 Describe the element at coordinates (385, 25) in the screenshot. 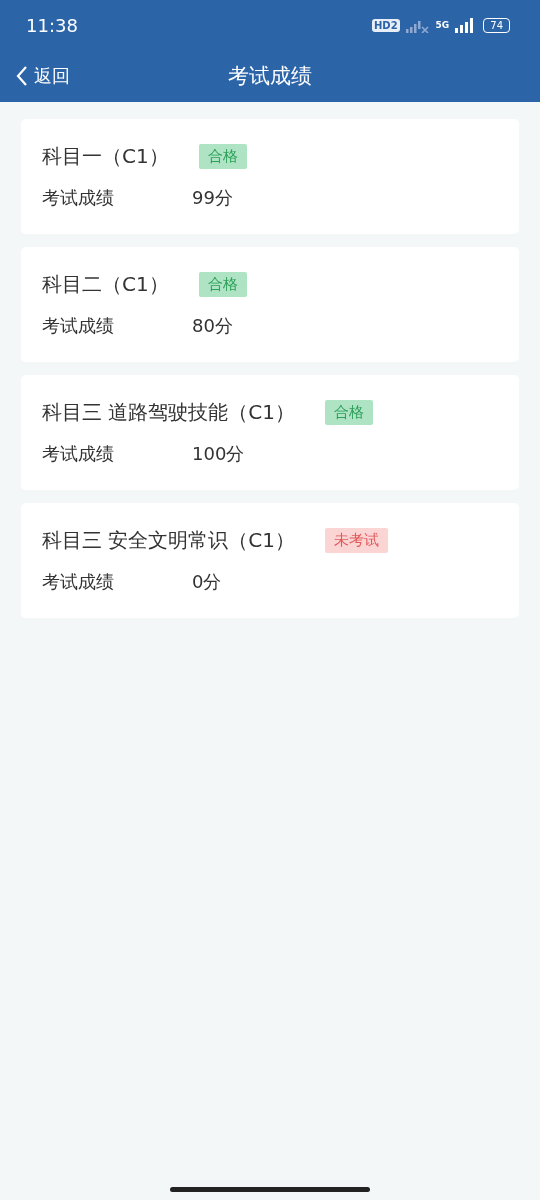

I see `hd-badge: HD2` at that location.